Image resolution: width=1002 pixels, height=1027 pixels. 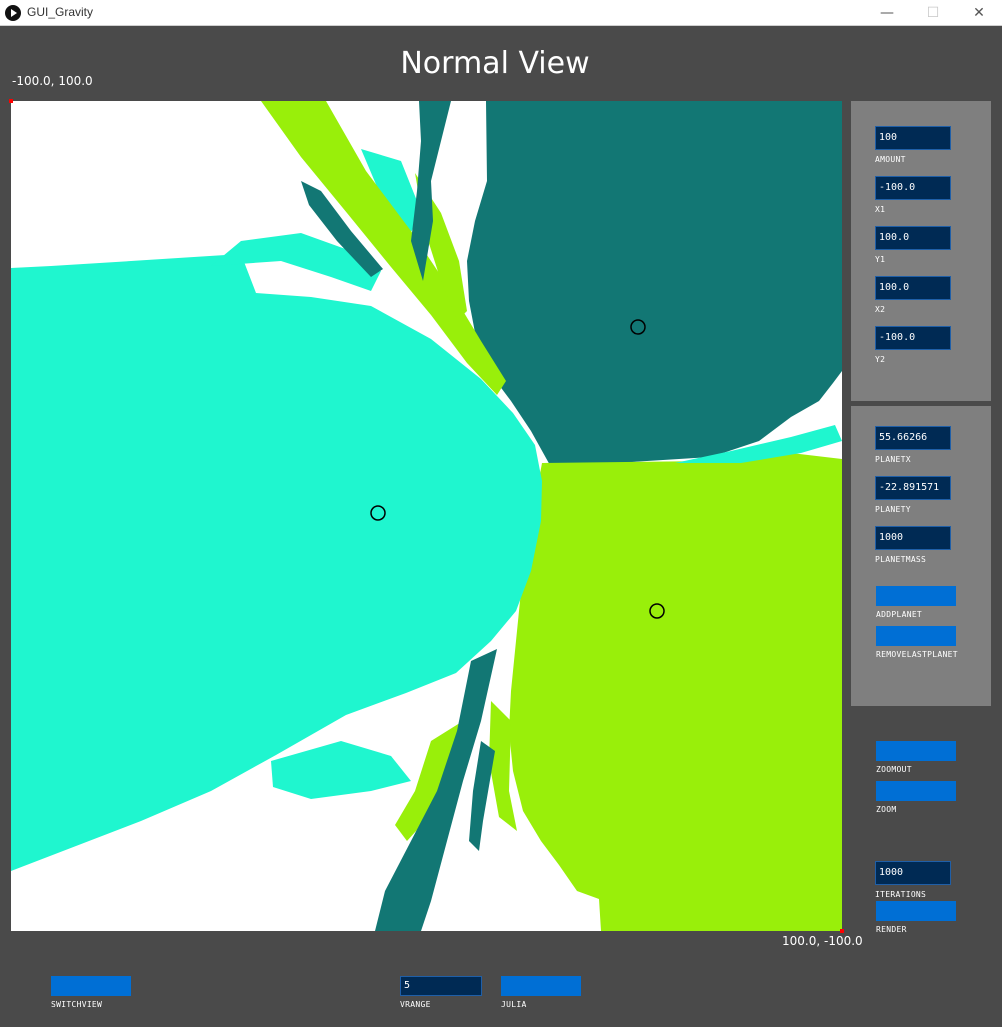 What do you see at coordinates (13, 13) in the screenshot?
I see `app-icon` at bounding box center [13, 13].